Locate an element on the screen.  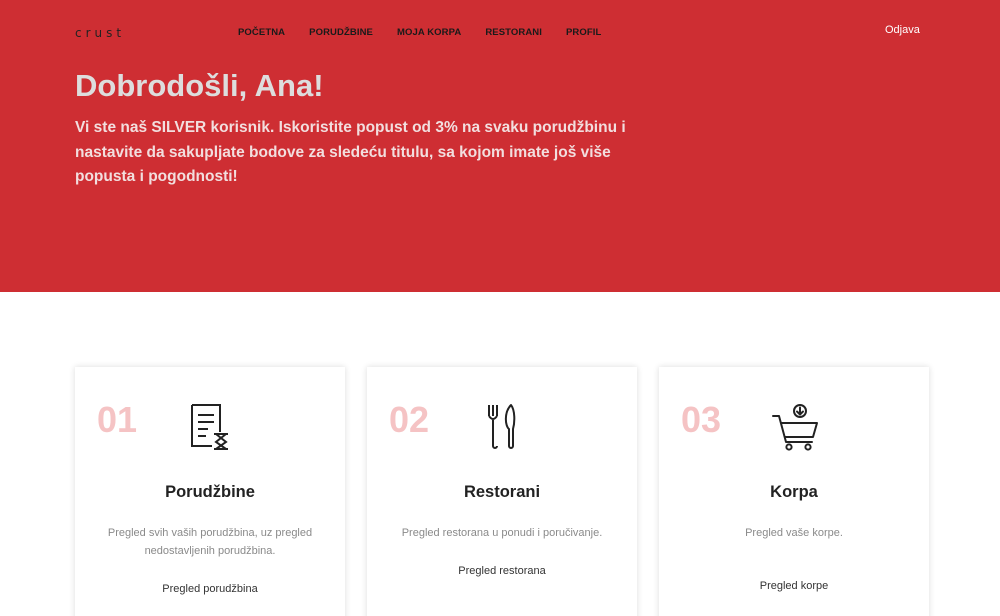
nav-home: POČETNA is located at coordinates (261, 32).